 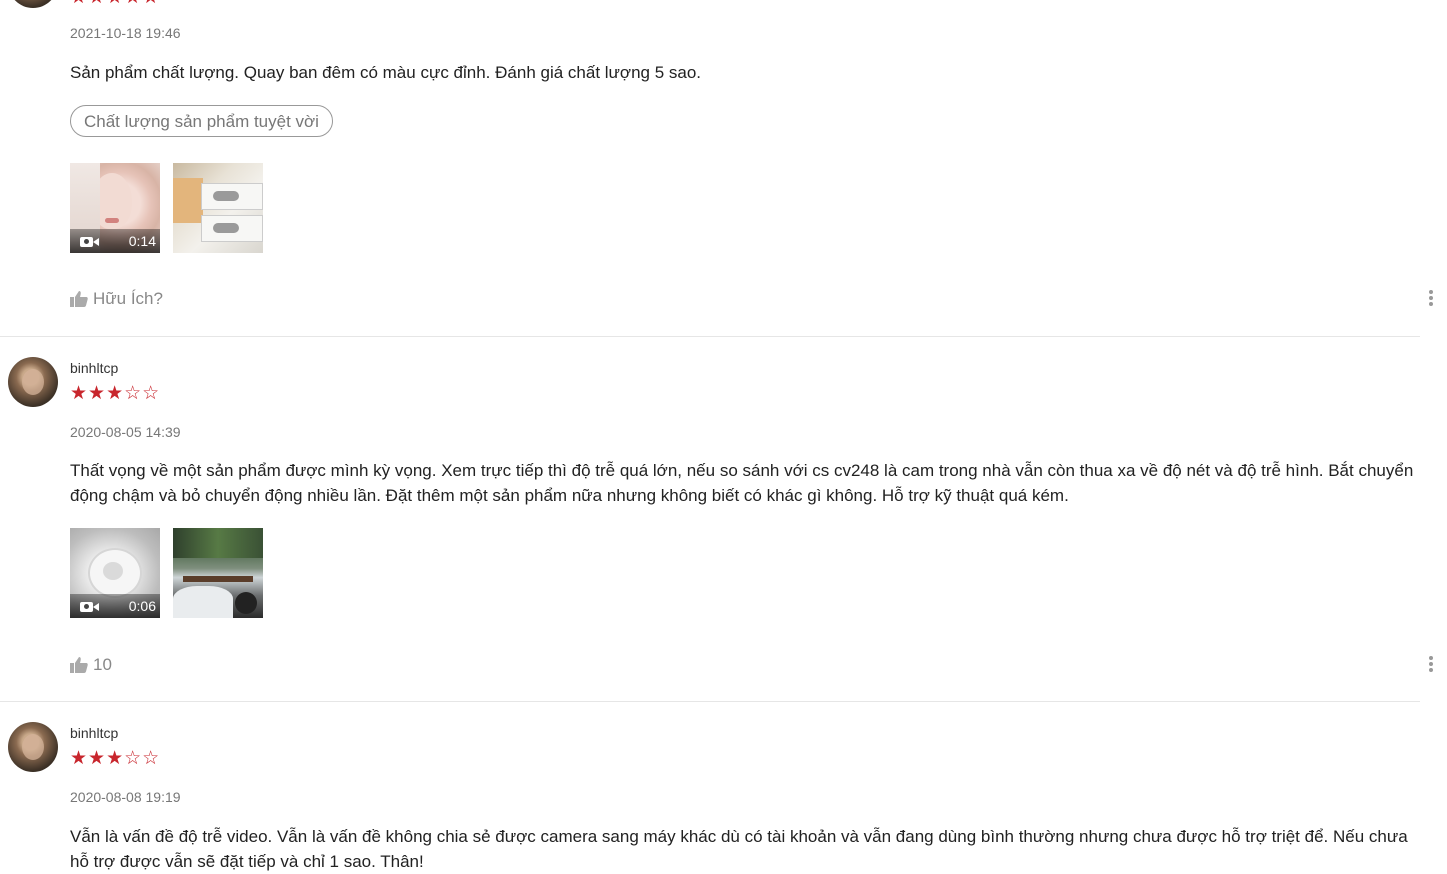 I want to click on helpful-button: 10, so click(x=91, y=665).